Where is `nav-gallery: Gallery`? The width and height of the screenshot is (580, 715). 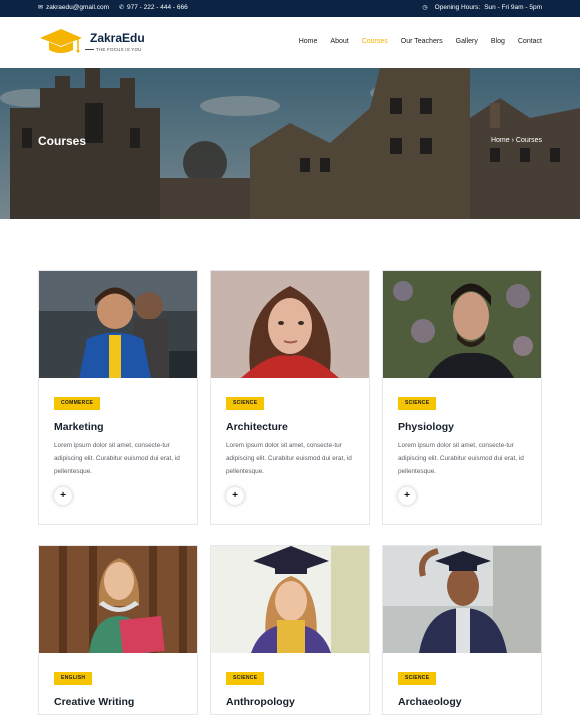 nav-gallery: Gallery is located at coordinates (467, 41).